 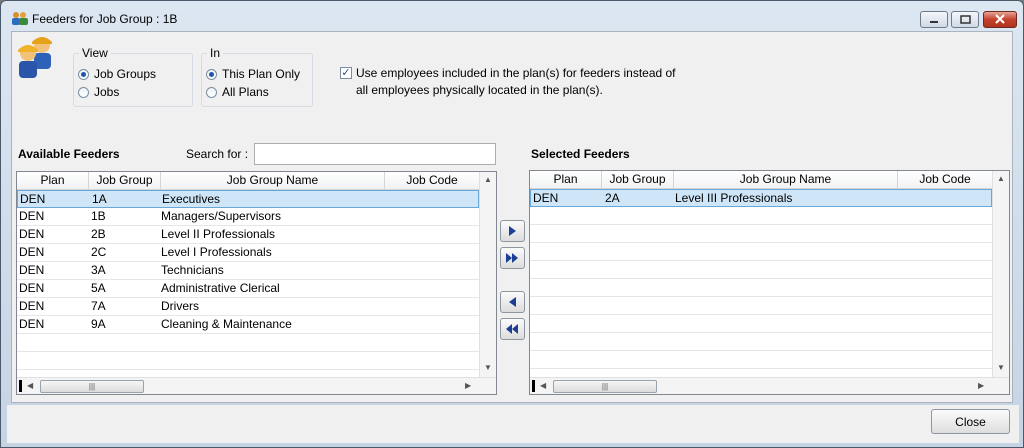 I want to click on move-right-icon, so click(x=512, y=231).